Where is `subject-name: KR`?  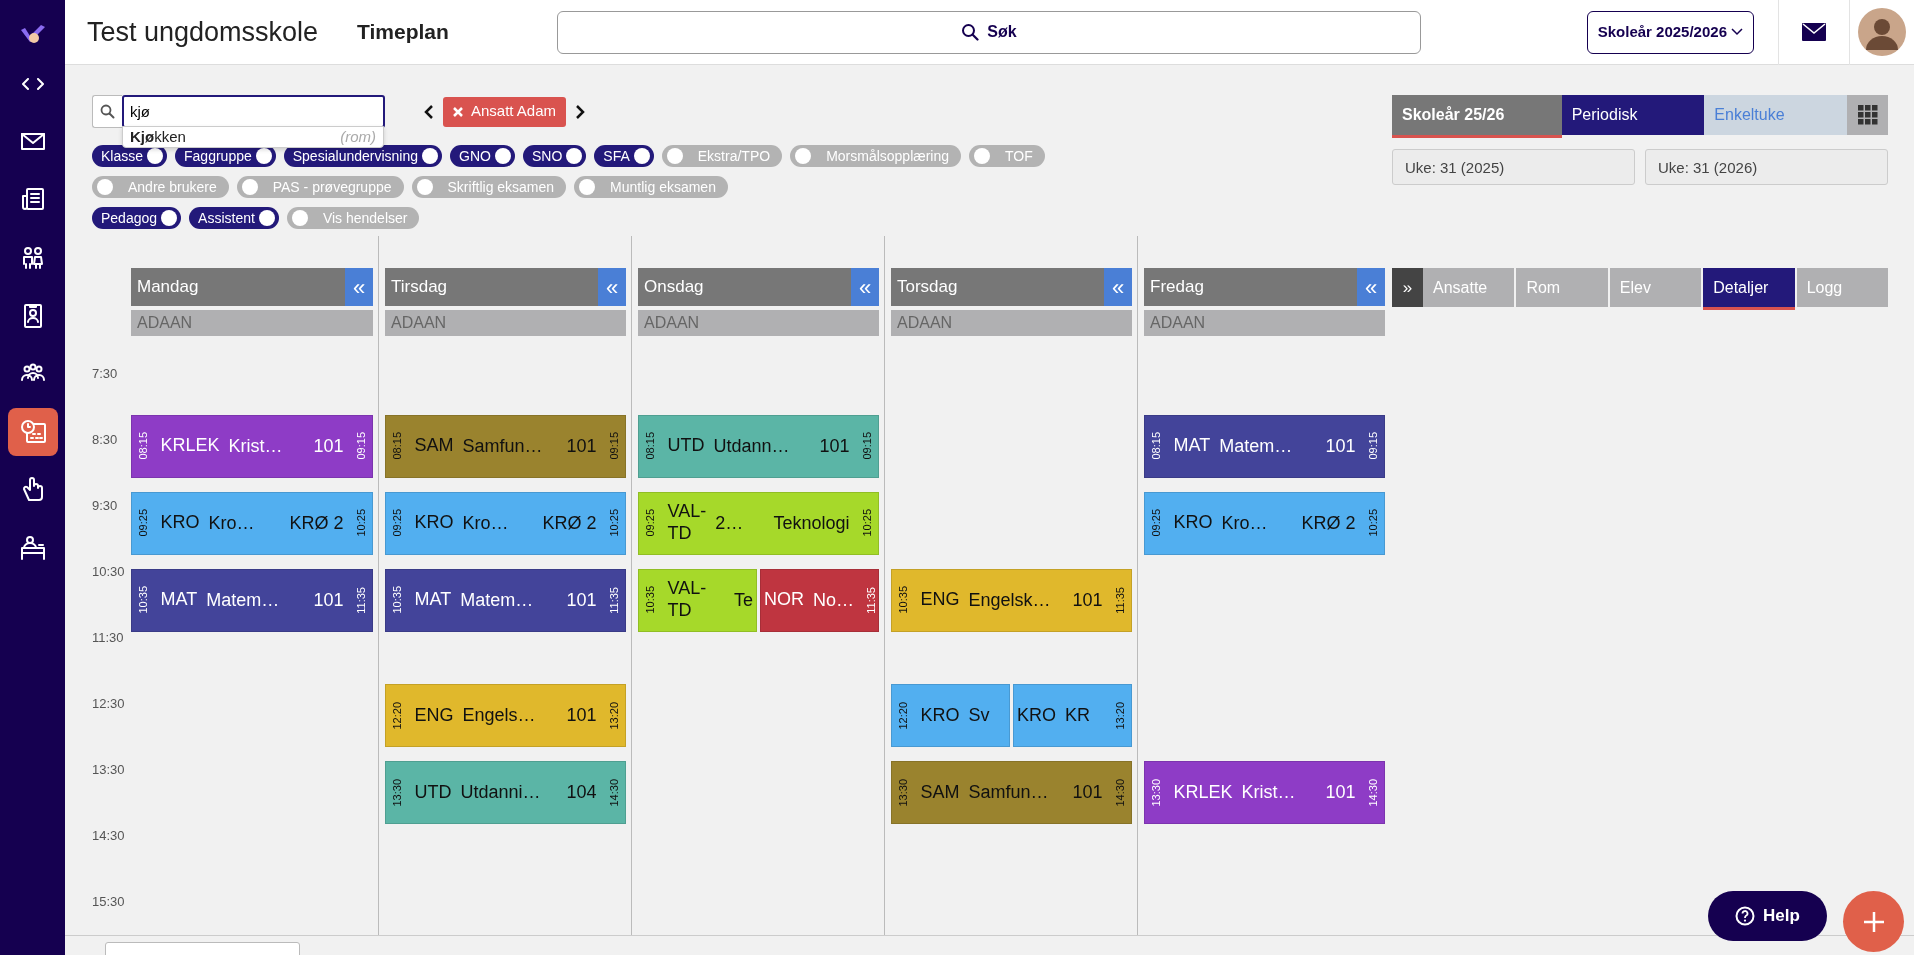 subject-name: KR is located at coordinates (1078, 715).